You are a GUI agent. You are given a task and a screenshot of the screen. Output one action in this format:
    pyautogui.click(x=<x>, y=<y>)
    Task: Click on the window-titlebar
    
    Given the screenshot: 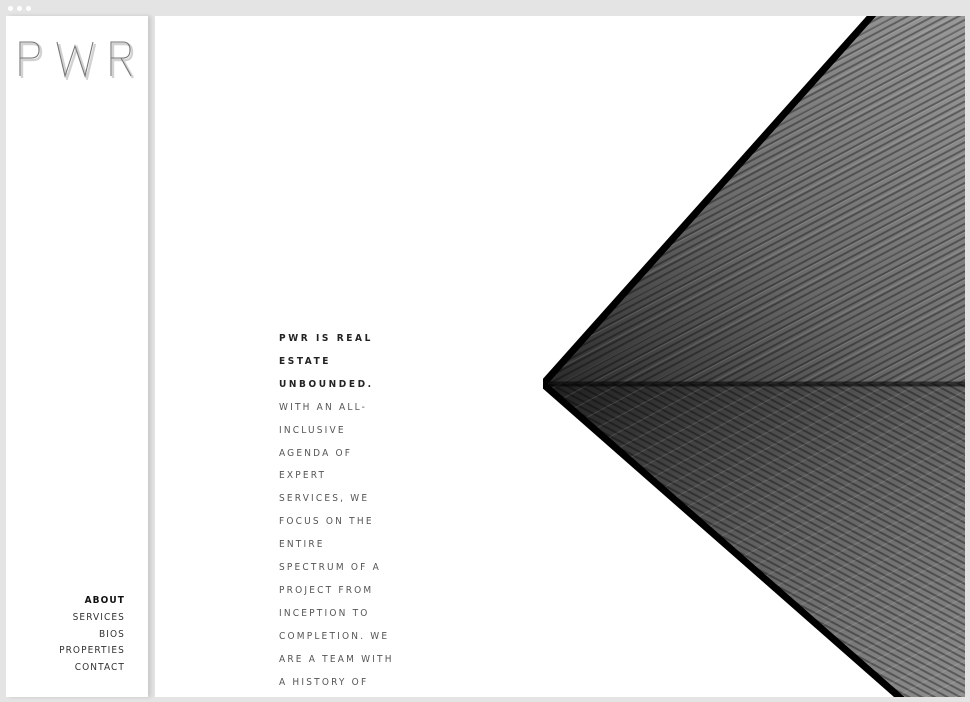 What is the action you would take?
    pyautogui.click(x=485, y=8)
    